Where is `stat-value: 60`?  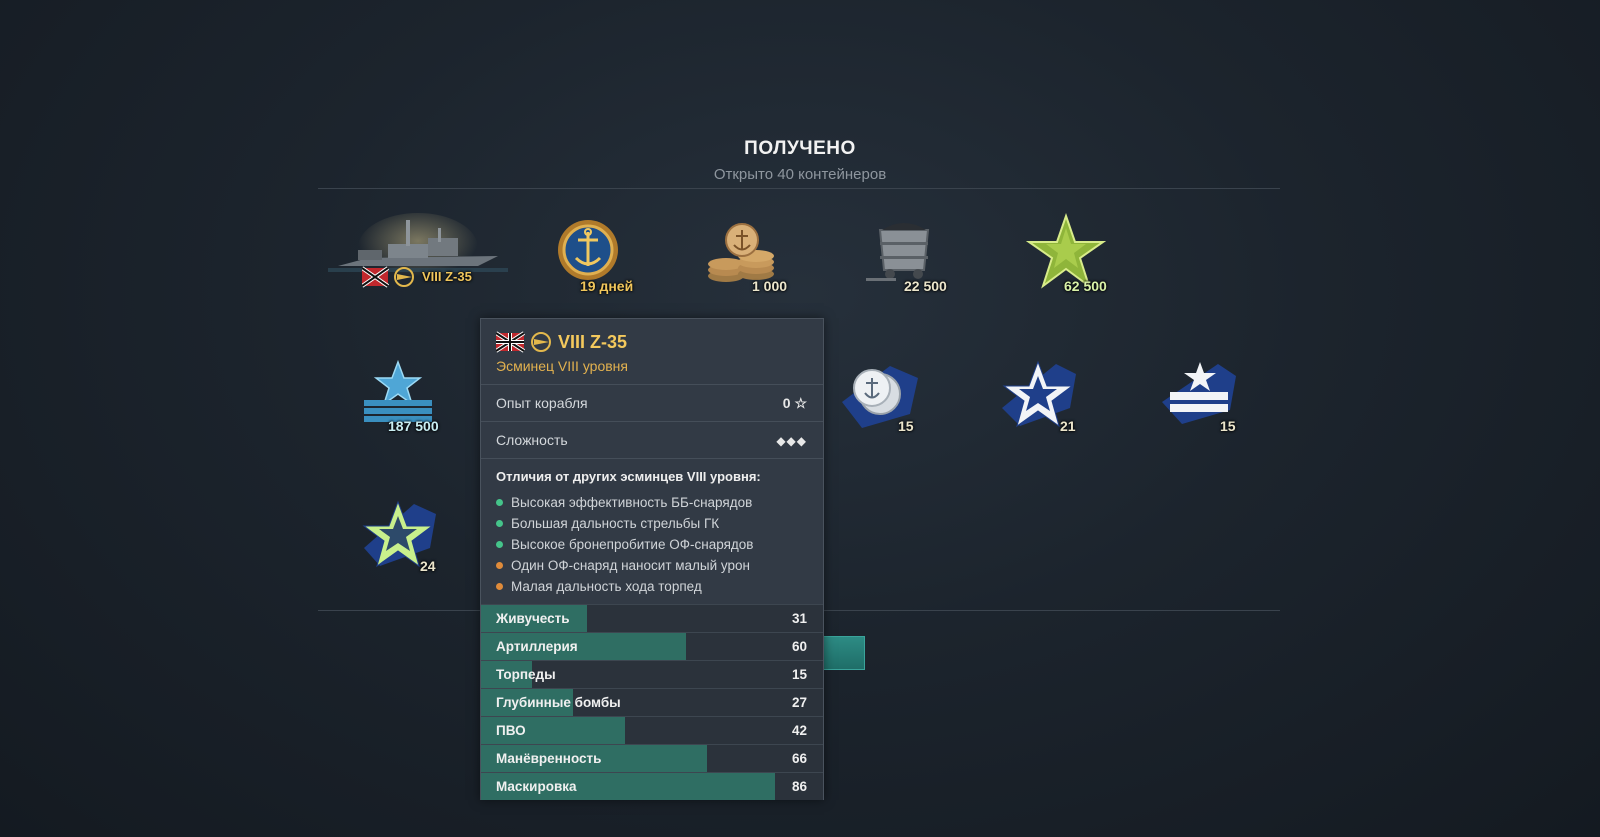 stat-value: 60 is located at coordinates (799, 646).